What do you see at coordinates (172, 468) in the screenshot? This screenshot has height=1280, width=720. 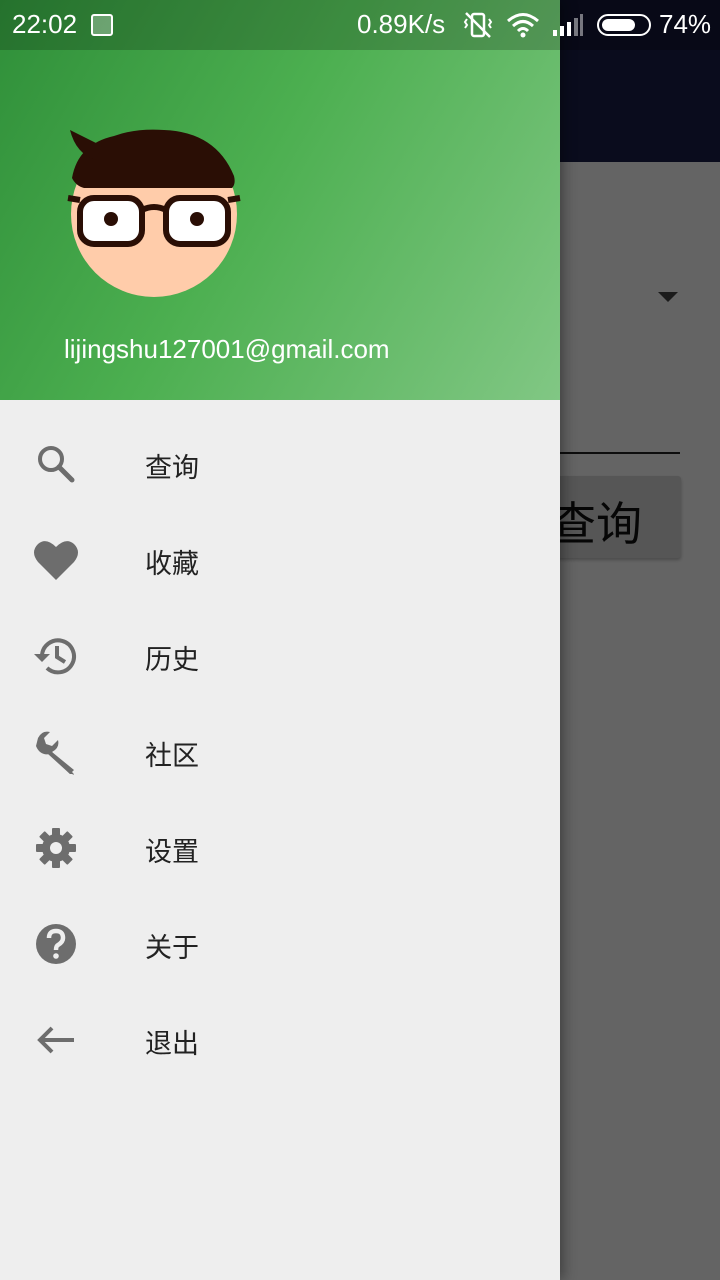 I see `menu-item-label: 查询` at bounding box center [172, 468].